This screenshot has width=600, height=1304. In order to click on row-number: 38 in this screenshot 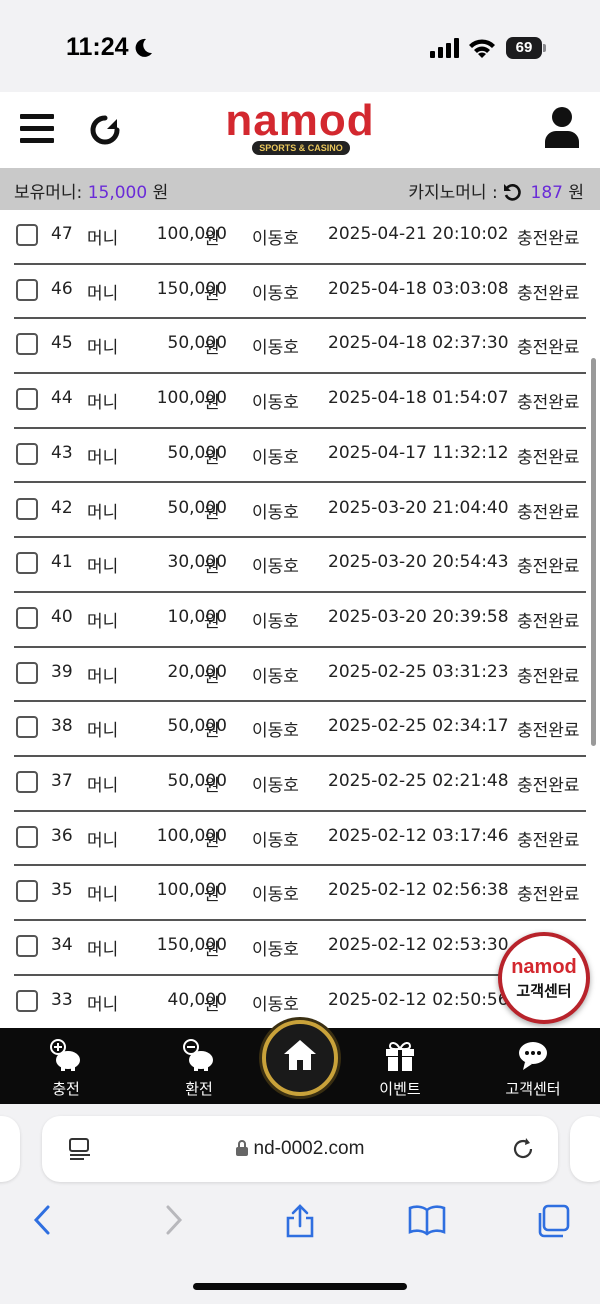, I will do `click(62, 726)`.